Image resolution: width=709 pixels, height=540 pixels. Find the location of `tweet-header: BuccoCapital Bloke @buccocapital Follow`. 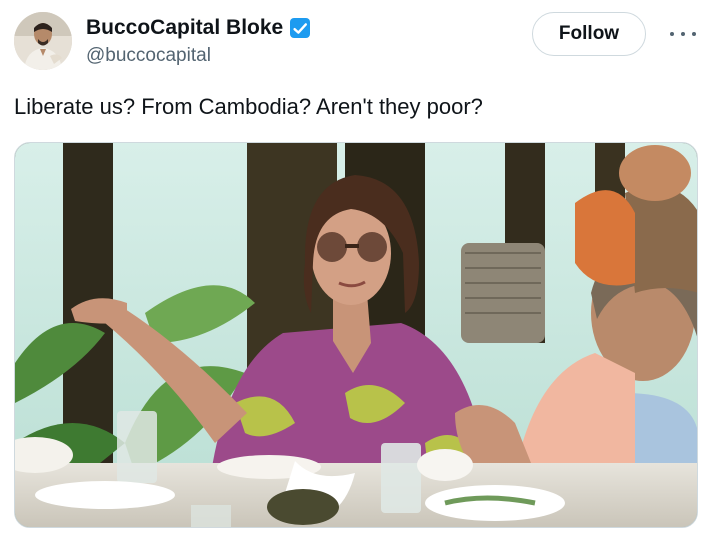

tweet-header: BuccoCapital Bloke @buccocapital Follow is located at coordinates (355, 42).